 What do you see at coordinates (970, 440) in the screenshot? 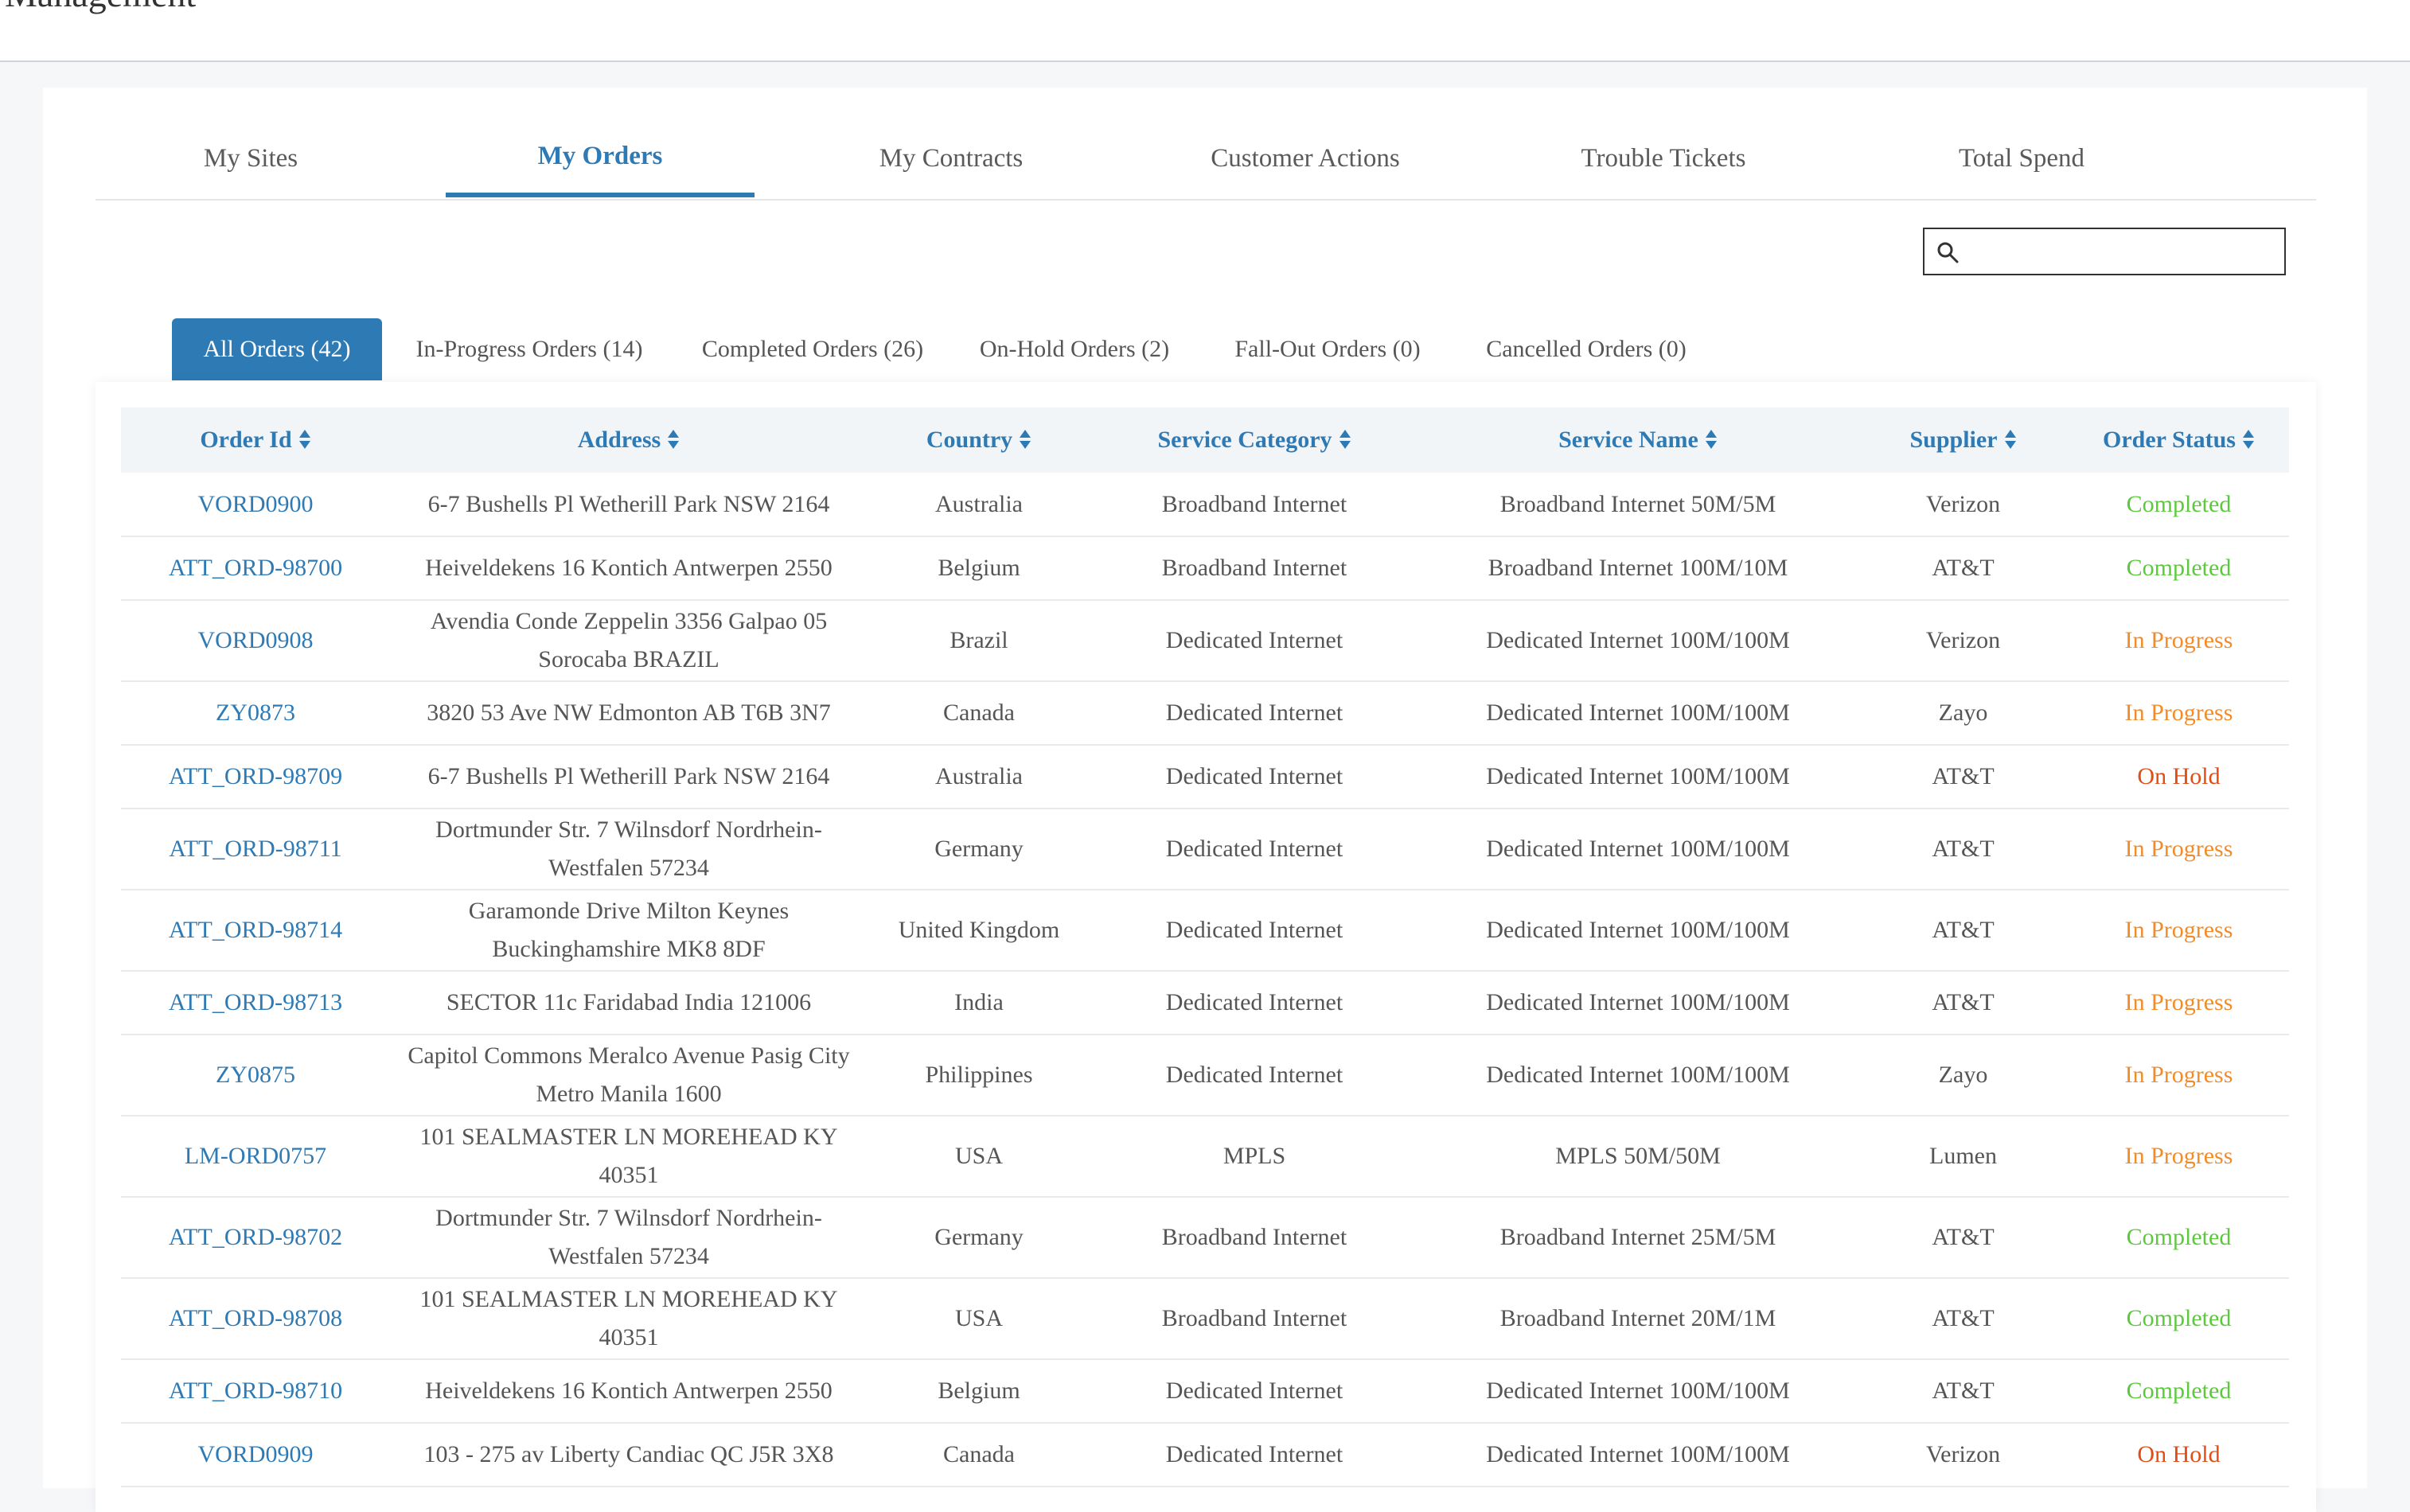
I see `column-header-label: Country` at bounding box center [970, 440].